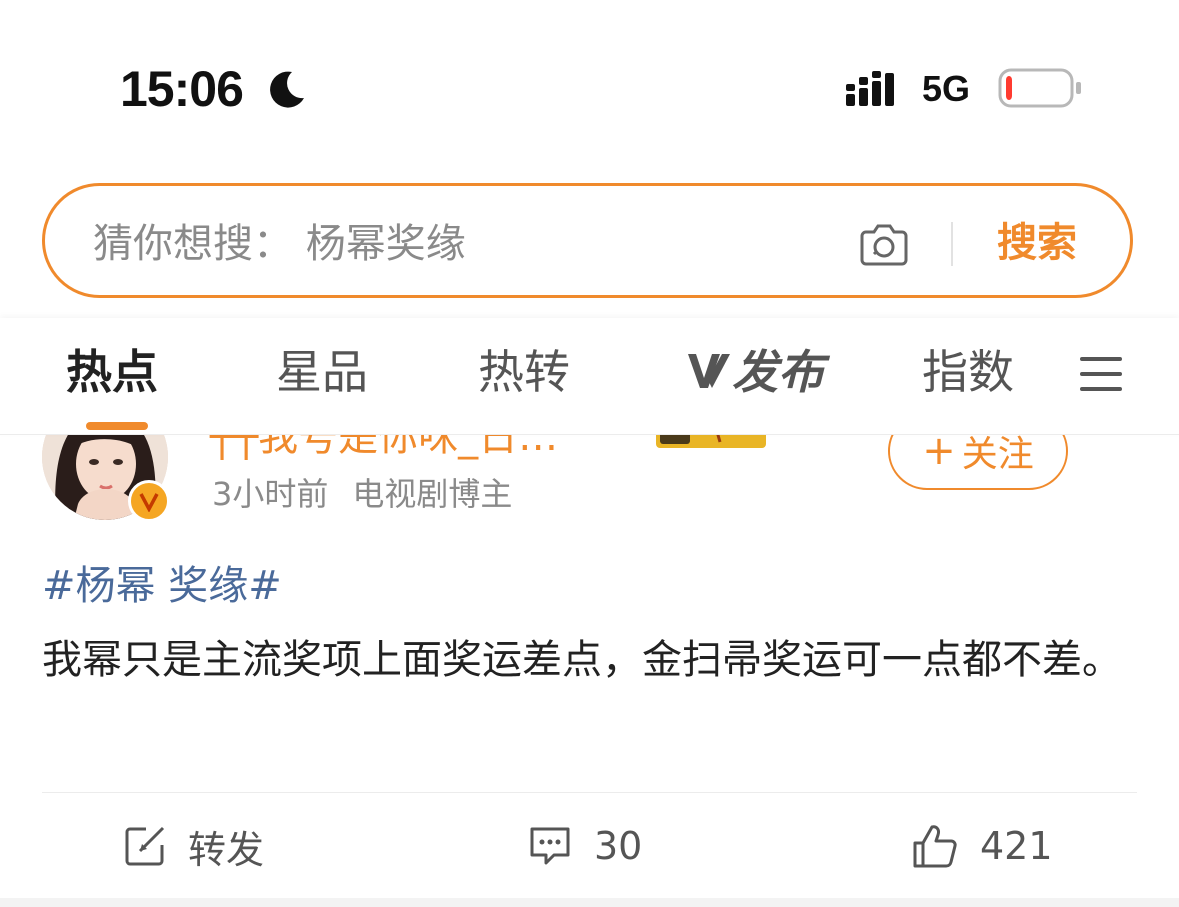 The height and width of the screenshot is (907, 1179). What do you see at coordinates (149, 501) in the screenshot?
I see `verified-icon` at bounding box center [149, 501].